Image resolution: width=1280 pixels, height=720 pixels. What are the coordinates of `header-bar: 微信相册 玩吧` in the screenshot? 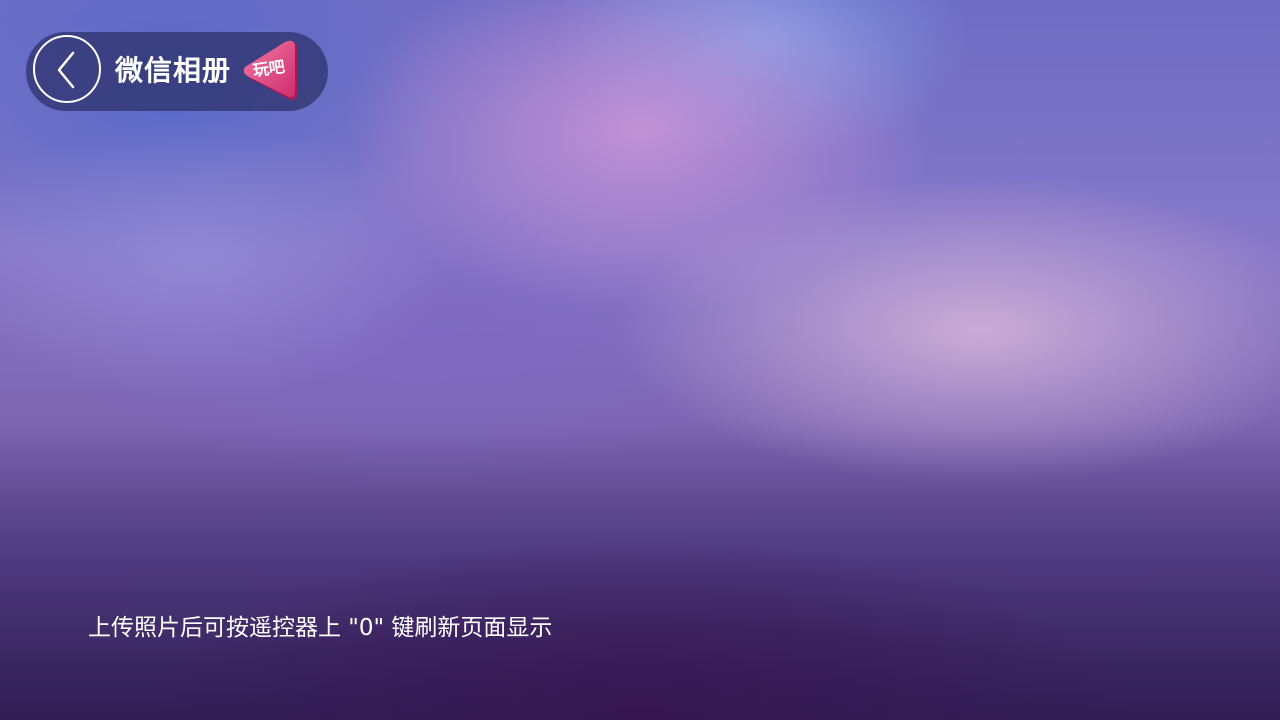 It's located at (177, 71).